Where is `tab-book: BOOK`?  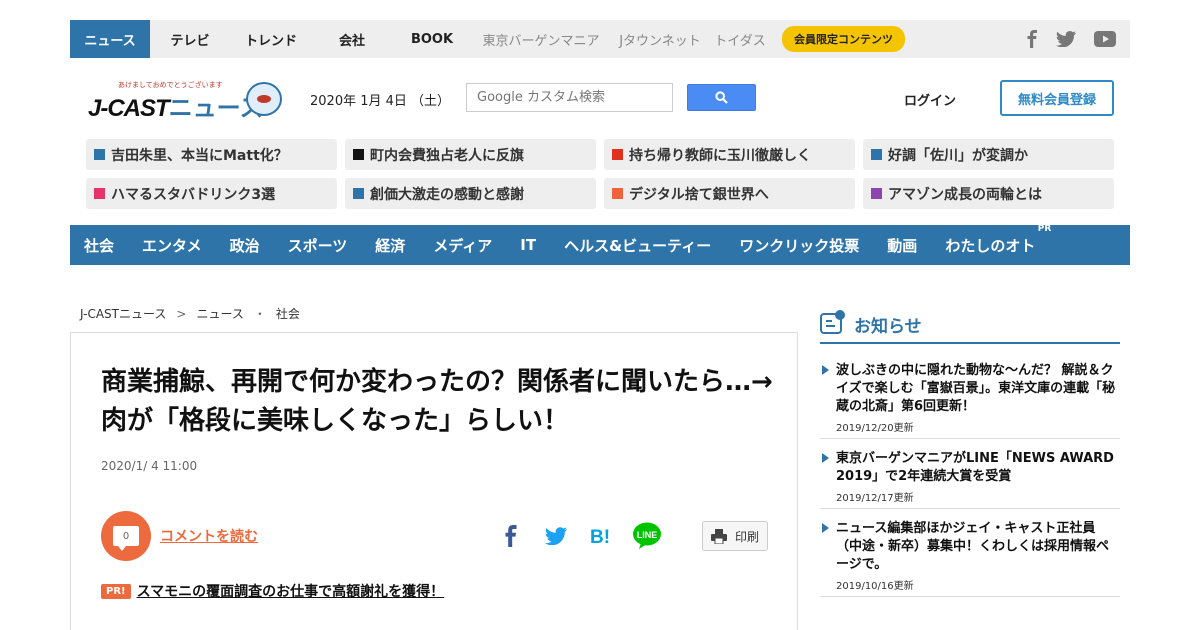
tab-book: BOOK is located at coordinates (432, 39).